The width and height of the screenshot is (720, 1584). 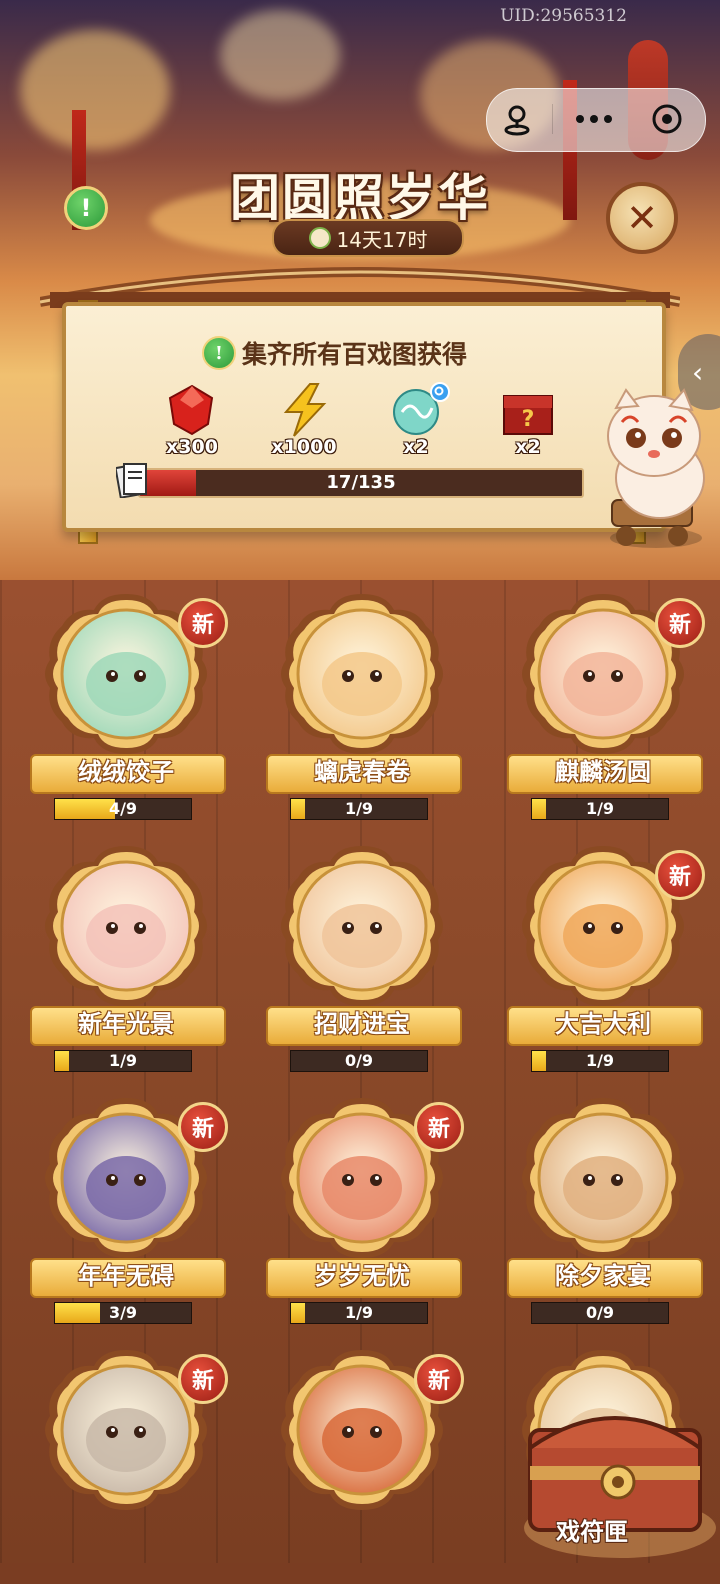 I want to click on exit-miniapp-button, so click(x=667, y=119).